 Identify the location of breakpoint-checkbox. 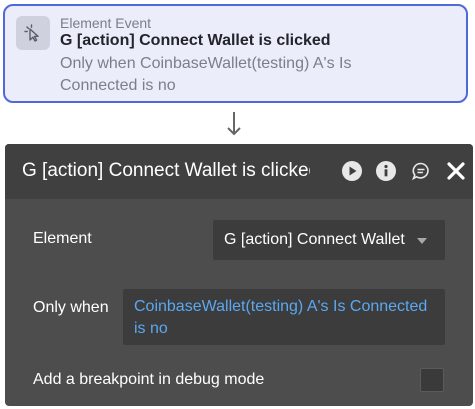
(432, 380).